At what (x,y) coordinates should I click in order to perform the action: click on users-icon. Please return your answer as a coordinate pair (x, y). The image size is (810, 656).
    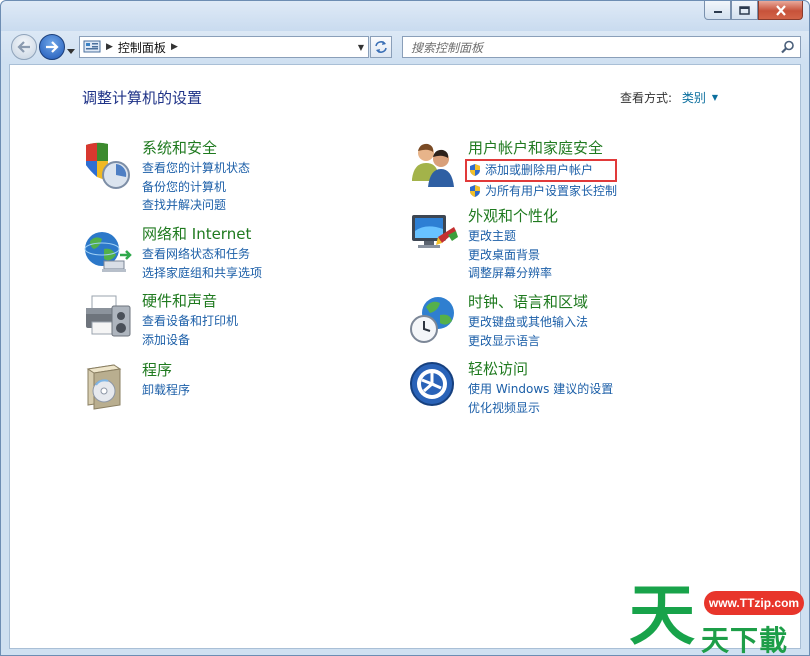
    Looking at the image, I should click on (433, 165).